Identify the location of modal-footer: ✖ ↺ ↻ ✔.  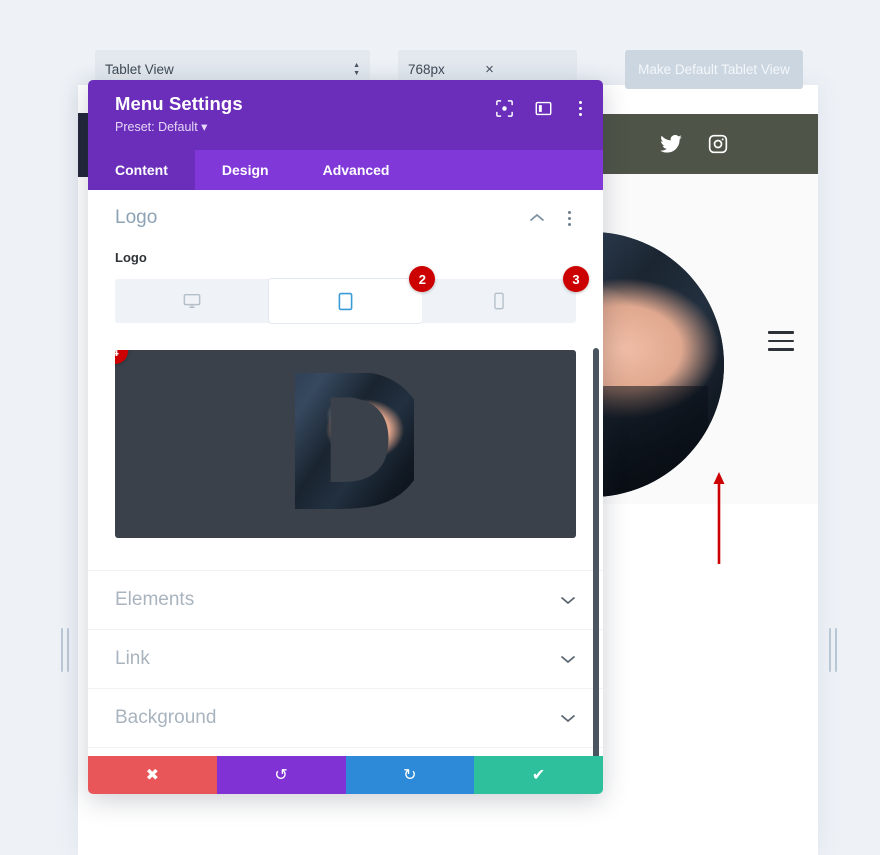
(345, 775).